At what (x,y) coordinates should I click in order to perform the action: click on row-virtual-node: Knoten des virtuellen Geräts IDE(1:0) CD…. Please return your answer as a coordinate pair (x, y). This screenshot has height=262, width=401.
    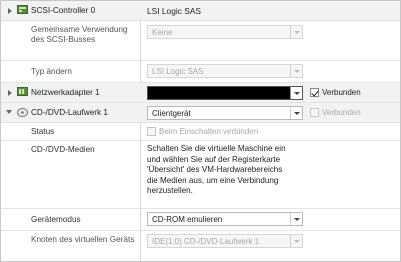
    Looking at the image, I should click on (200, 246).